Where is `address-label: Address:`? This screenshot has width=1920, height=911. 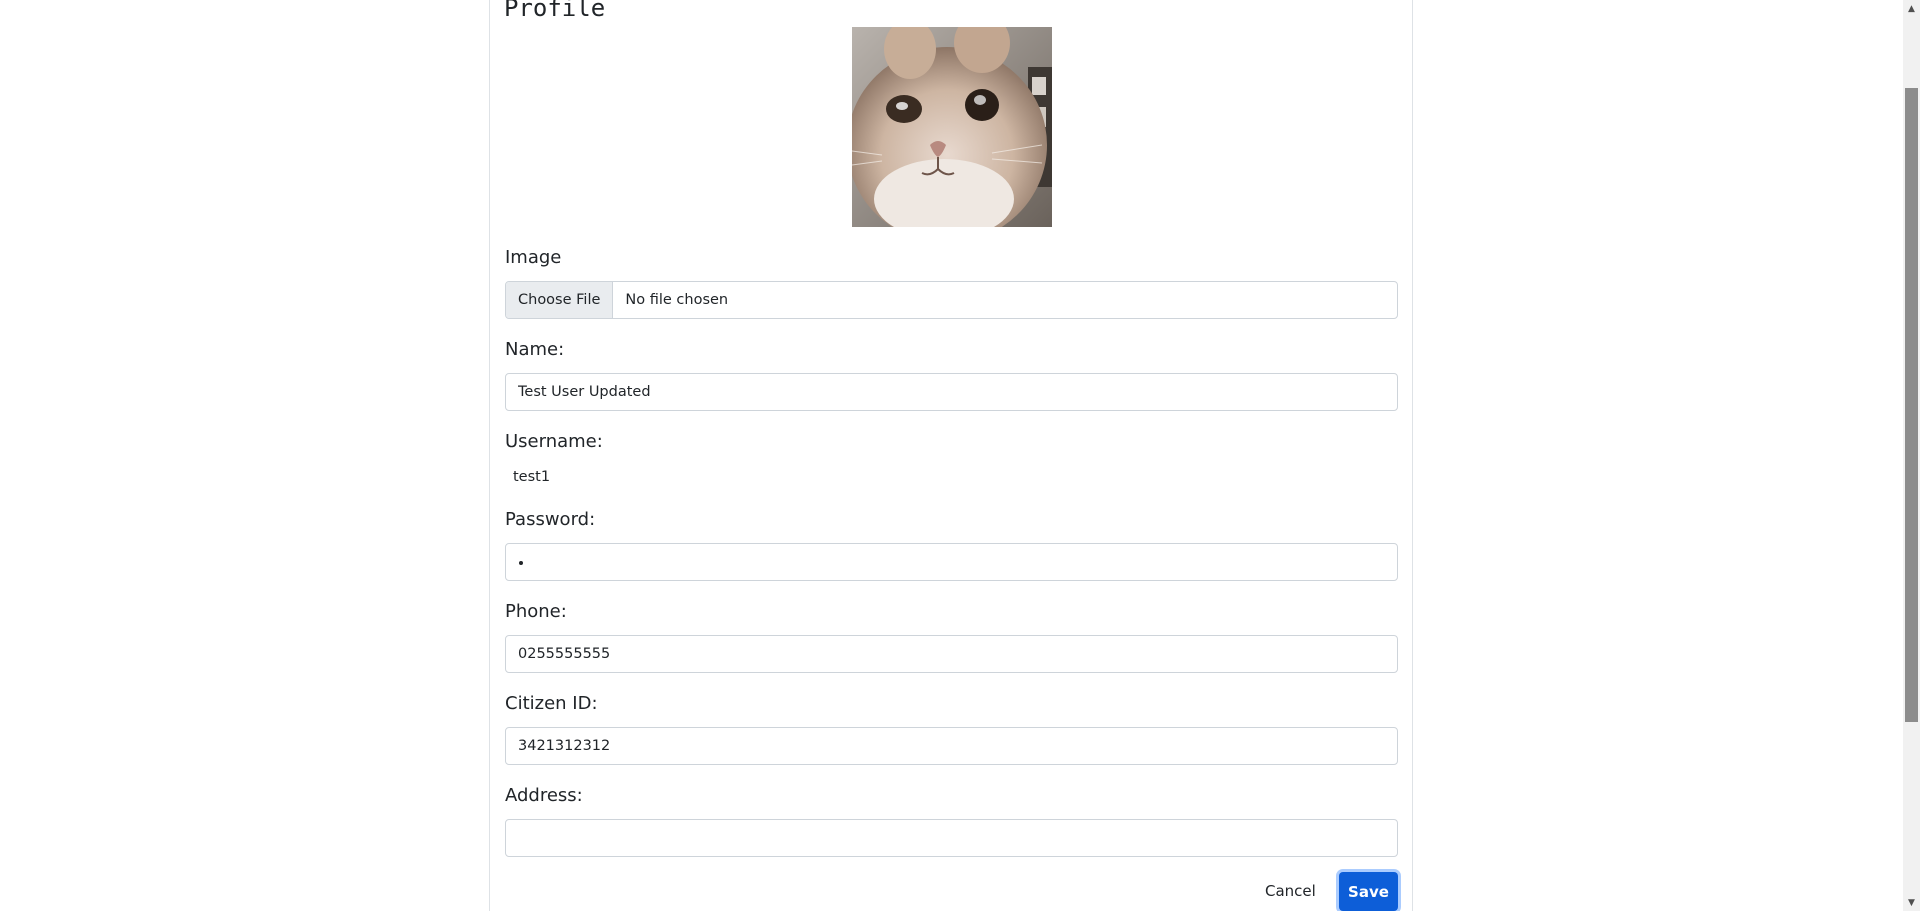 address-label: Address: is located at coordinates (544, 795).